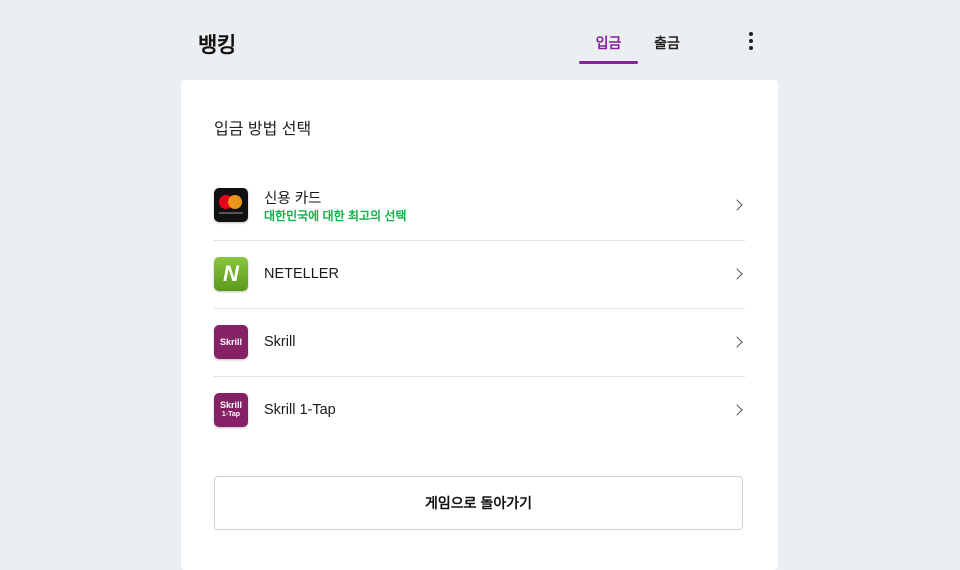 This screenshot has height=570, width=960. Describe the element at coordinates (280, 342) in the screenshot. I see `payment-method-name: Skrill` at that location.